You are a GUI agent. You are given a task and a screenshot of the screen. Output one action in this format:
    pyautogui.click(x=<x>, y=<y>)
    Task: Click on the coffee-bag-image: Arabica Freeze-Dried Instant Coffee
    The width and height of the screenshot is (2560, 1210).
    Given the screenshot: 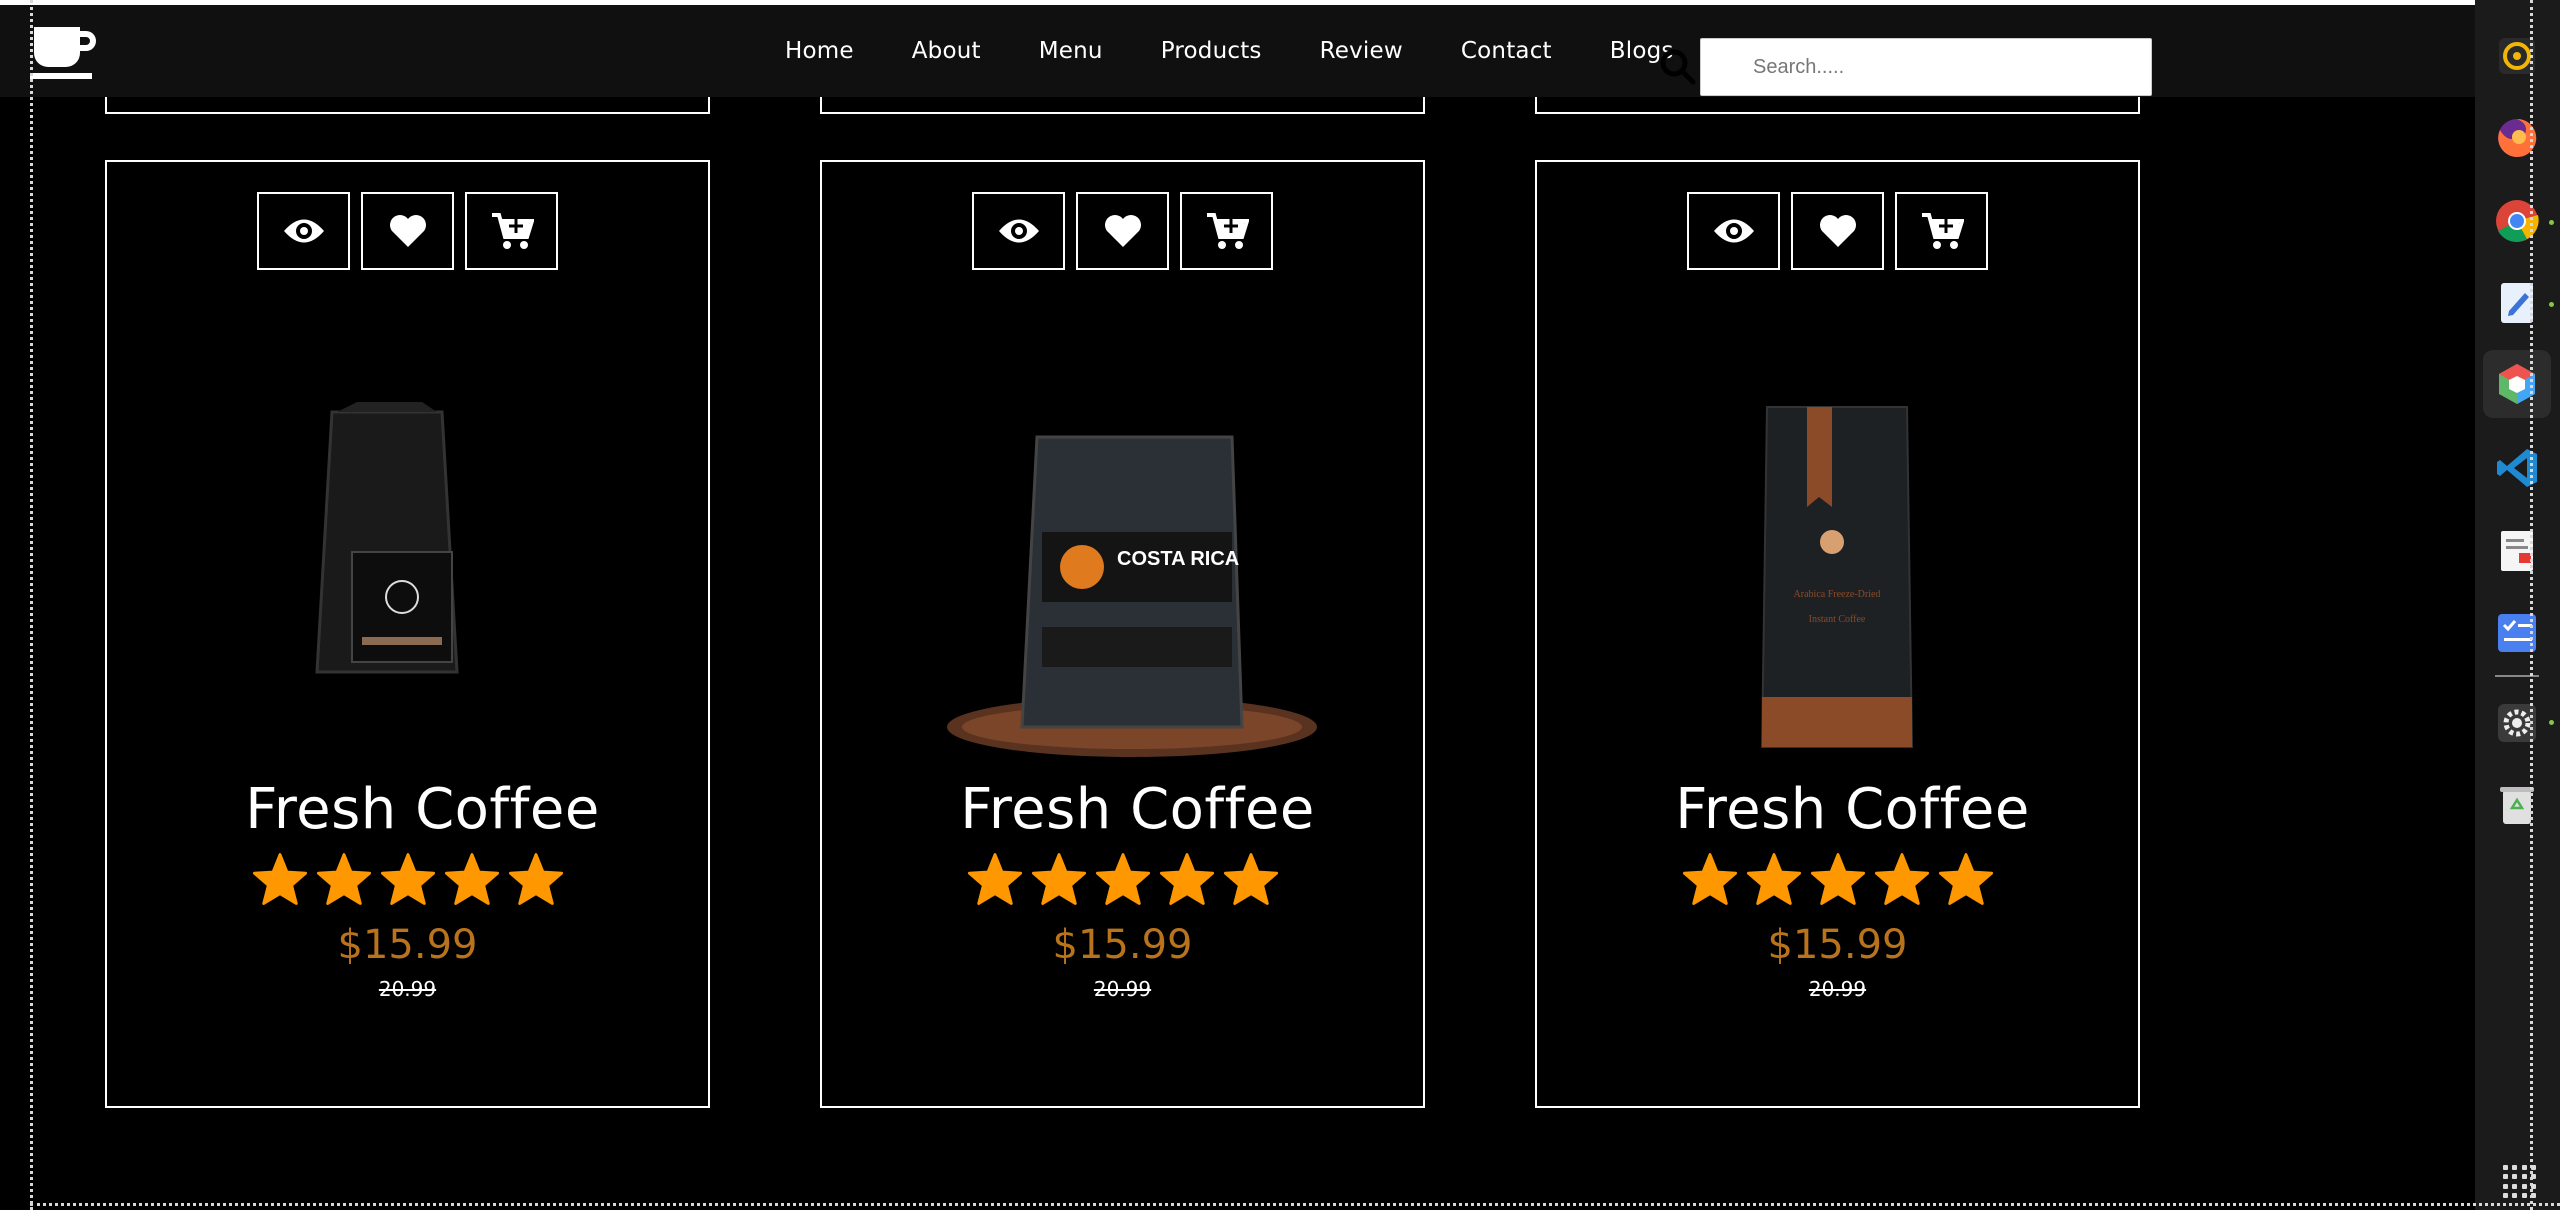 What is the action you would take?
    pyautogui.click(x=1837, y=577)
    